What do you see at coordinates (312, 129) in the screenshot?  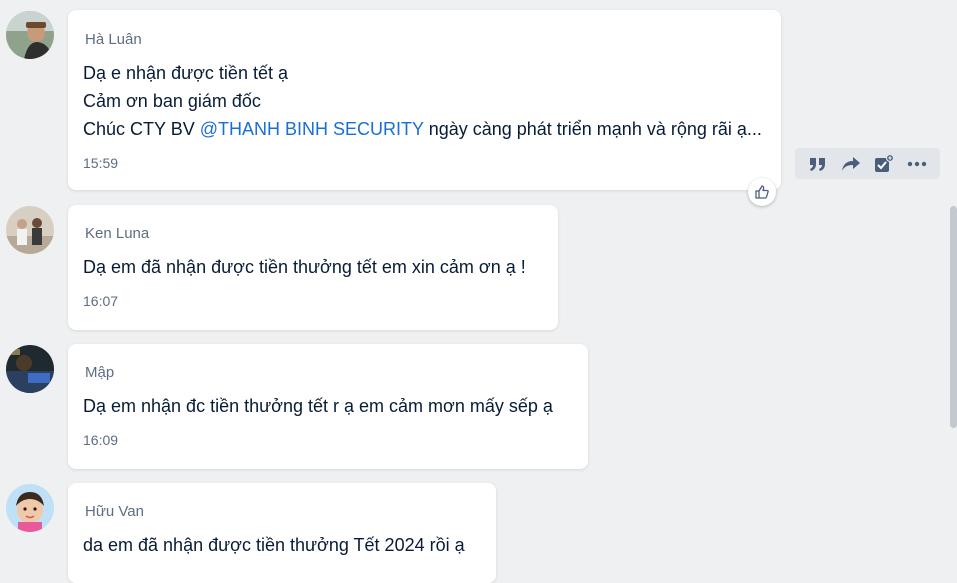 I see `mention-link: @THANH BINH SECURITY` at bounding box center [312, 129].